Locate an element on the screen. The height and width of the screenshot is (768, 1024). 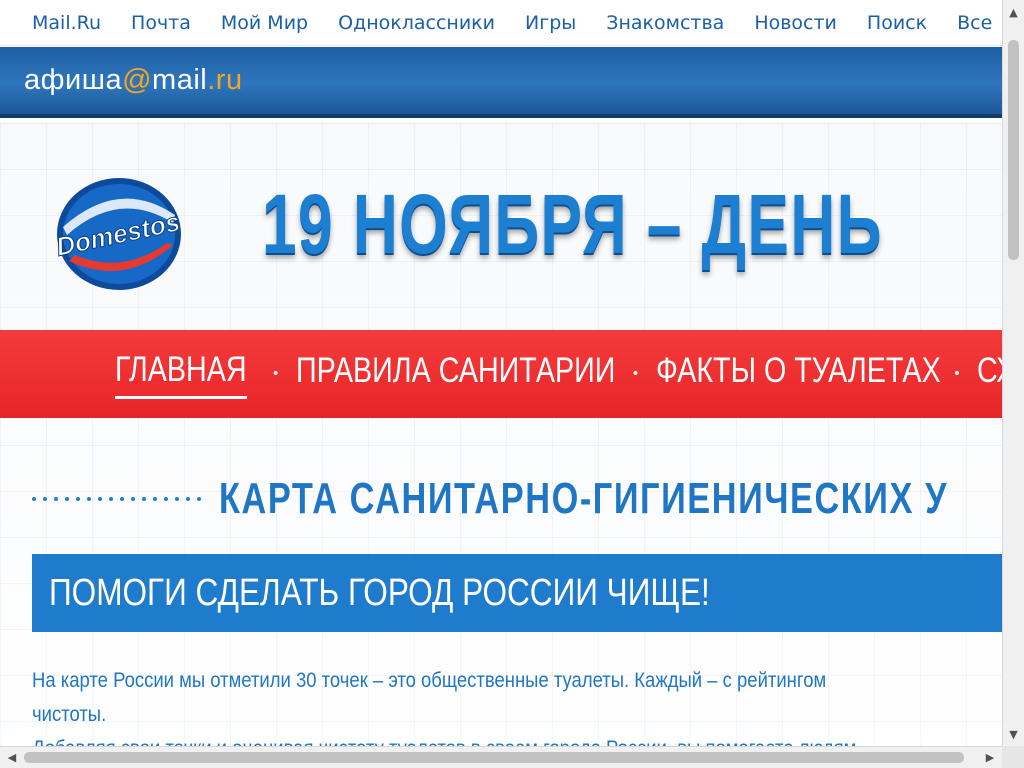
logo-ru: ru is located at coordinates (229, 80).